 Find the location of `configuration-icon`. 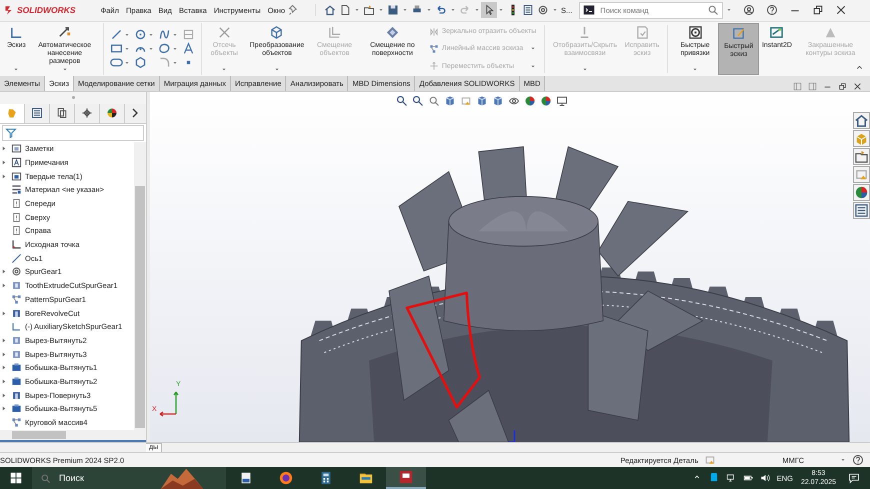

configuration-icon is located at coordinates (62, 113).